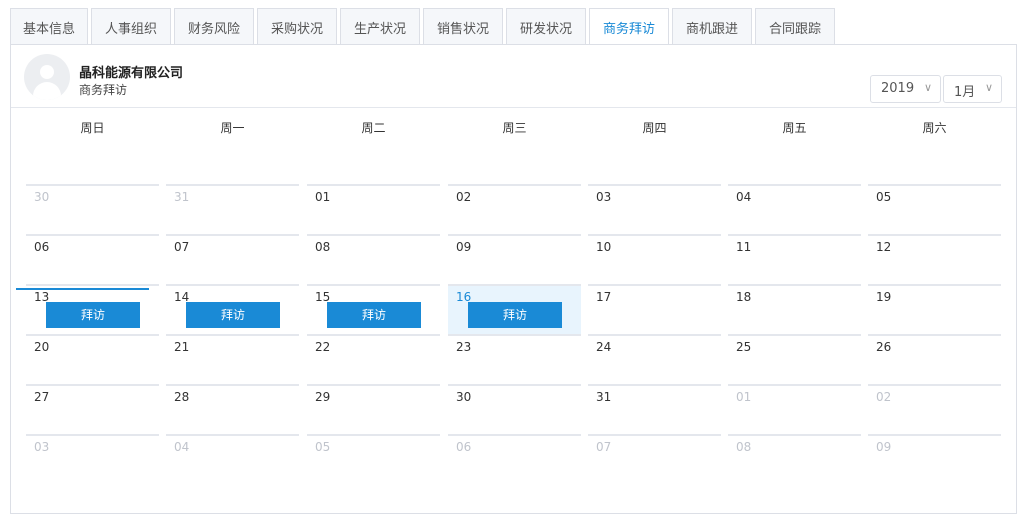  What do you see at coordinates (323, 347) in the screenshot?
I see `day-number: 22` at bounding box center [323, 347].